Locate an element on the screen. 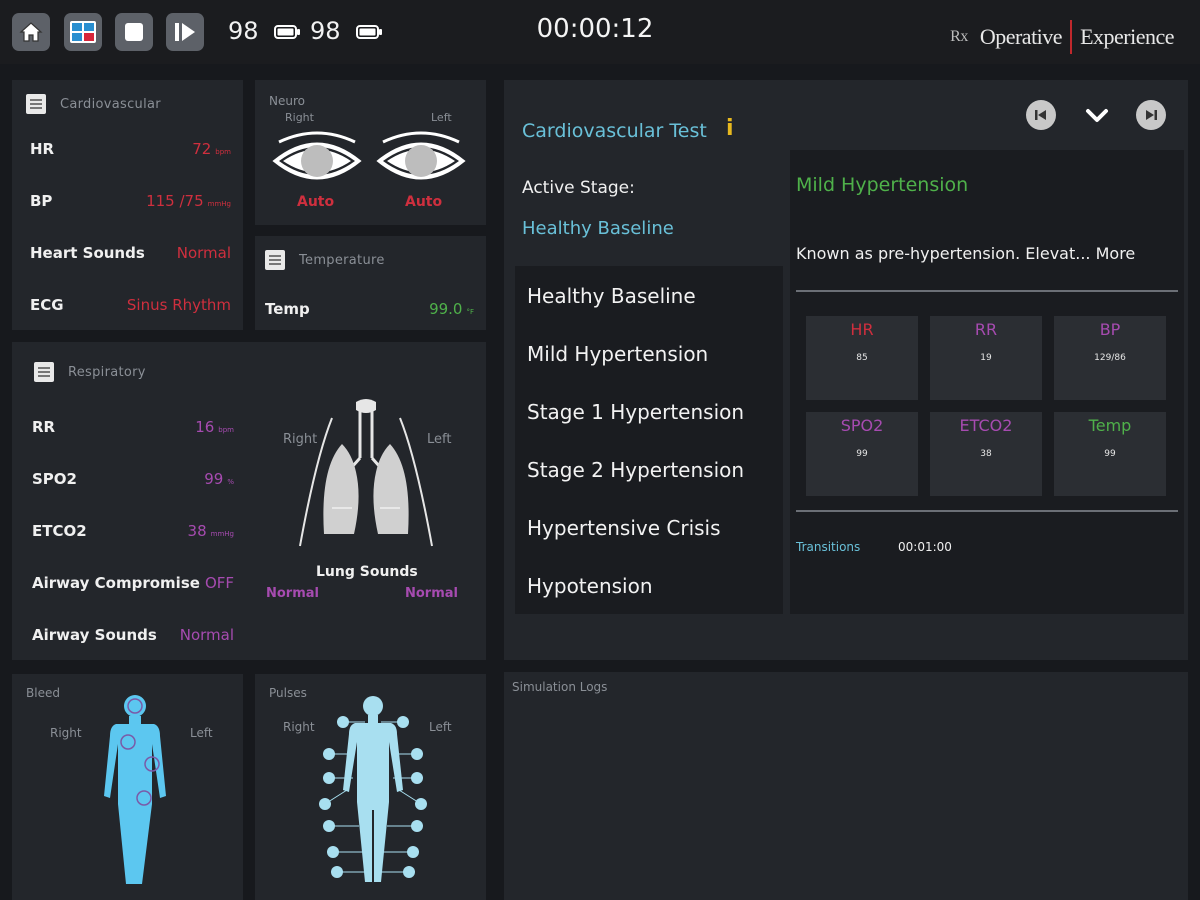  vital-etco2-value: 38 is located at coordinates (986, 454).